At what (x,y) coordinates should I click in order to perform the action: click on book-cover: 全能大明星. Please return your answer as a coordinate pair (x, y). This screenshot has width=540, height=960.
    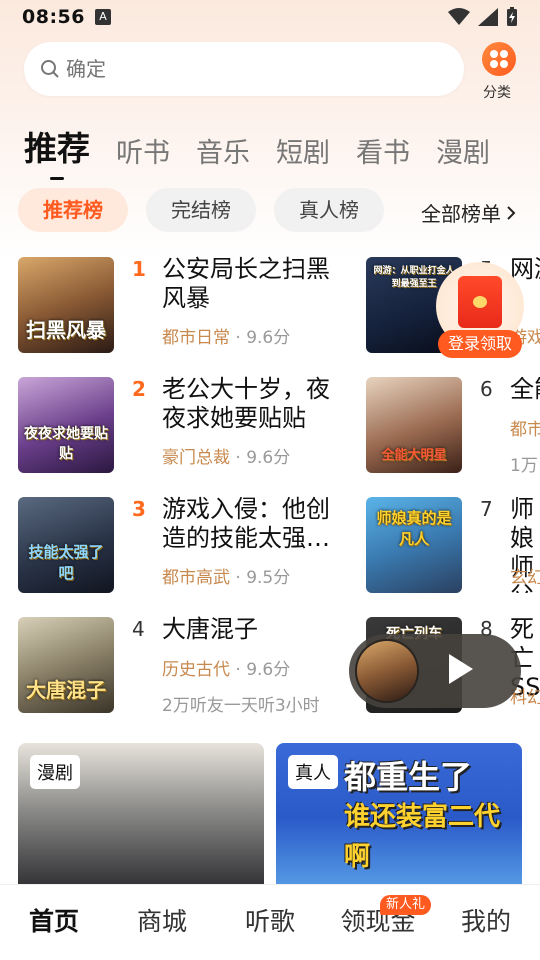
    Looking at the image, I should click on (414, 425).